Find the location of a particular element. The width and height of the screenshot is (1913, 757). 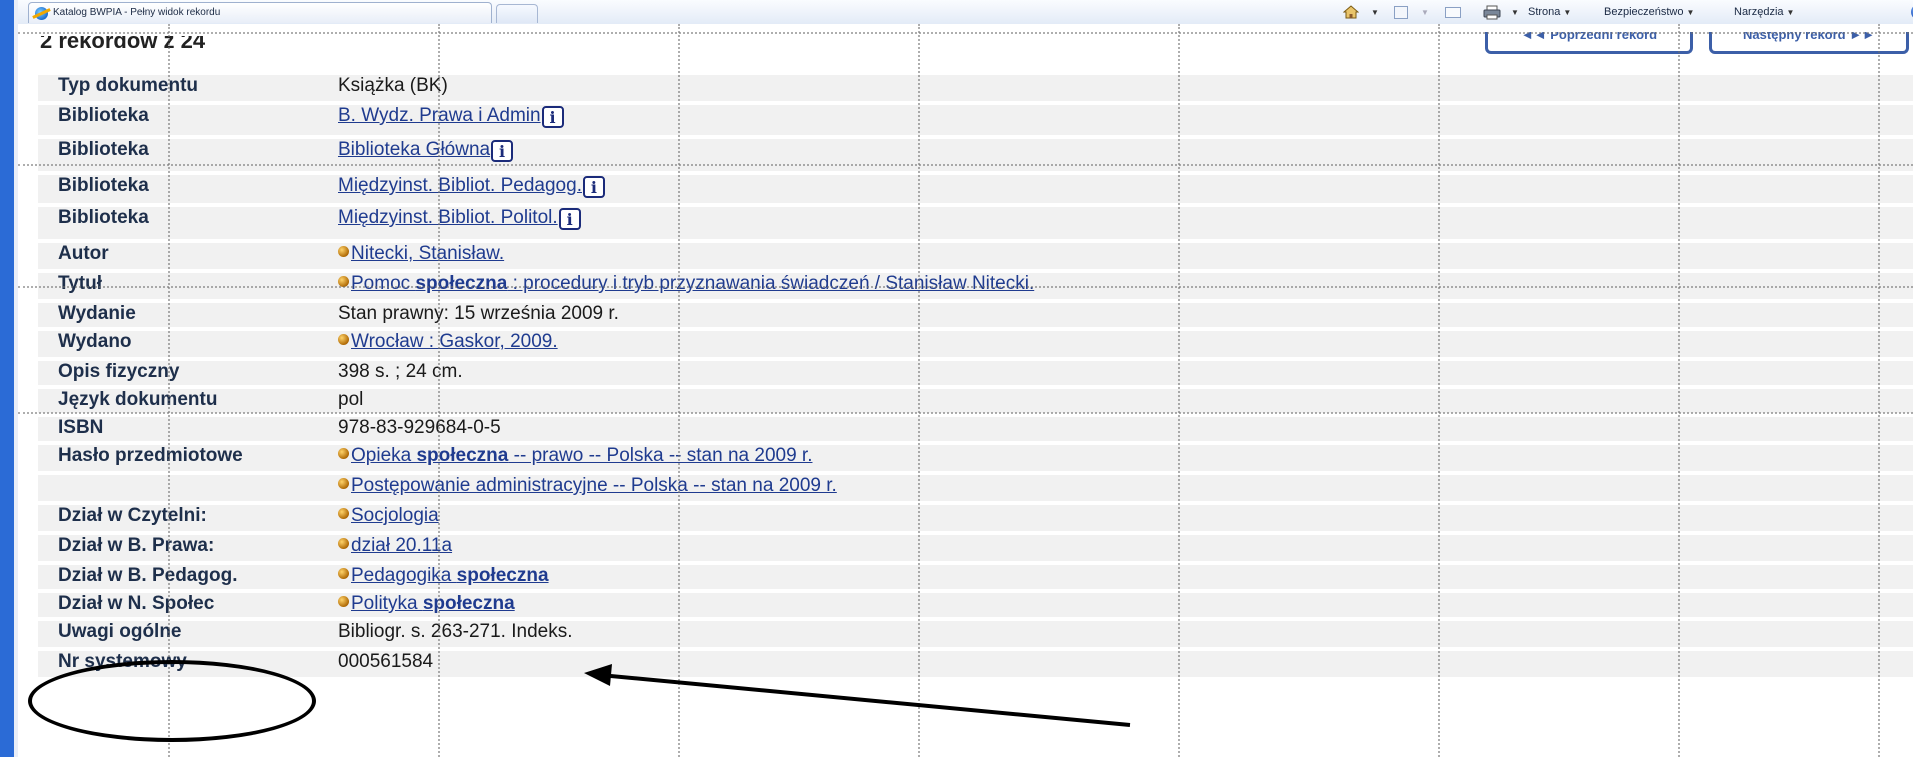

field-link: Polityka społeczna is located at coordinates (433, 603).